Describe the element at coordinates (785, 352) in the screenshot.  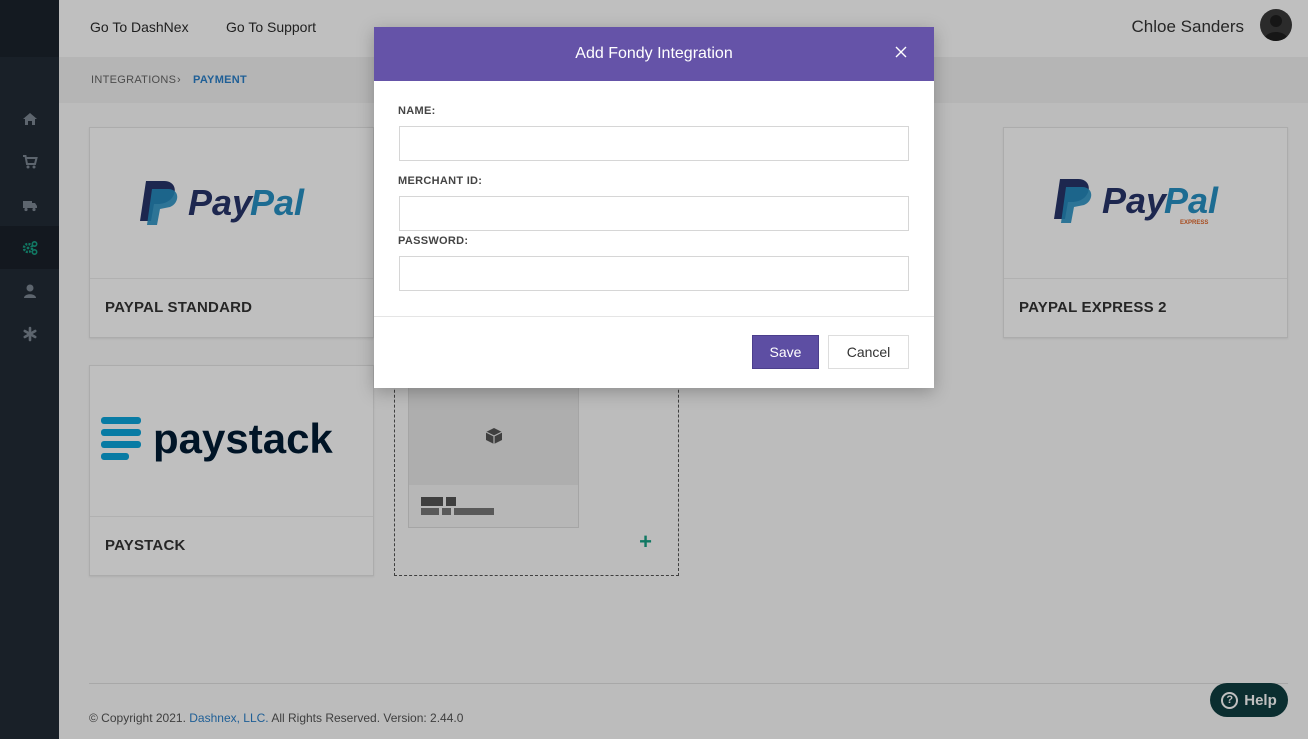
I see `save-button: Save` at that location.